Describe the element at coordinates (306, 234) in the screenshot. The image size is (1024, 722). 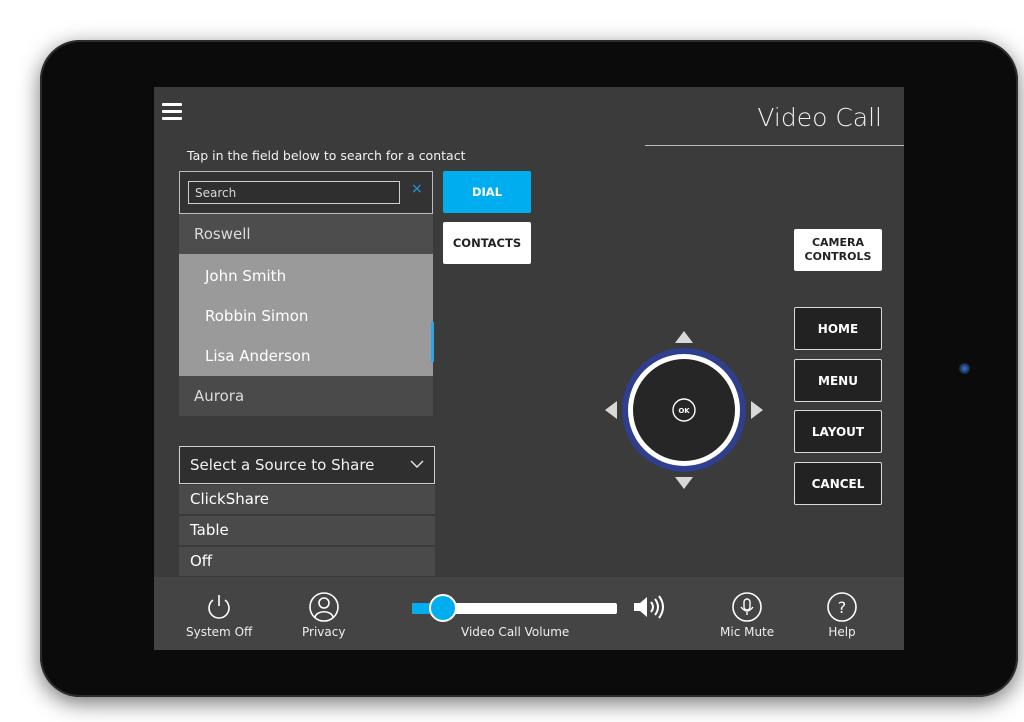
I see `contact-group-header: Roswell` at that location.